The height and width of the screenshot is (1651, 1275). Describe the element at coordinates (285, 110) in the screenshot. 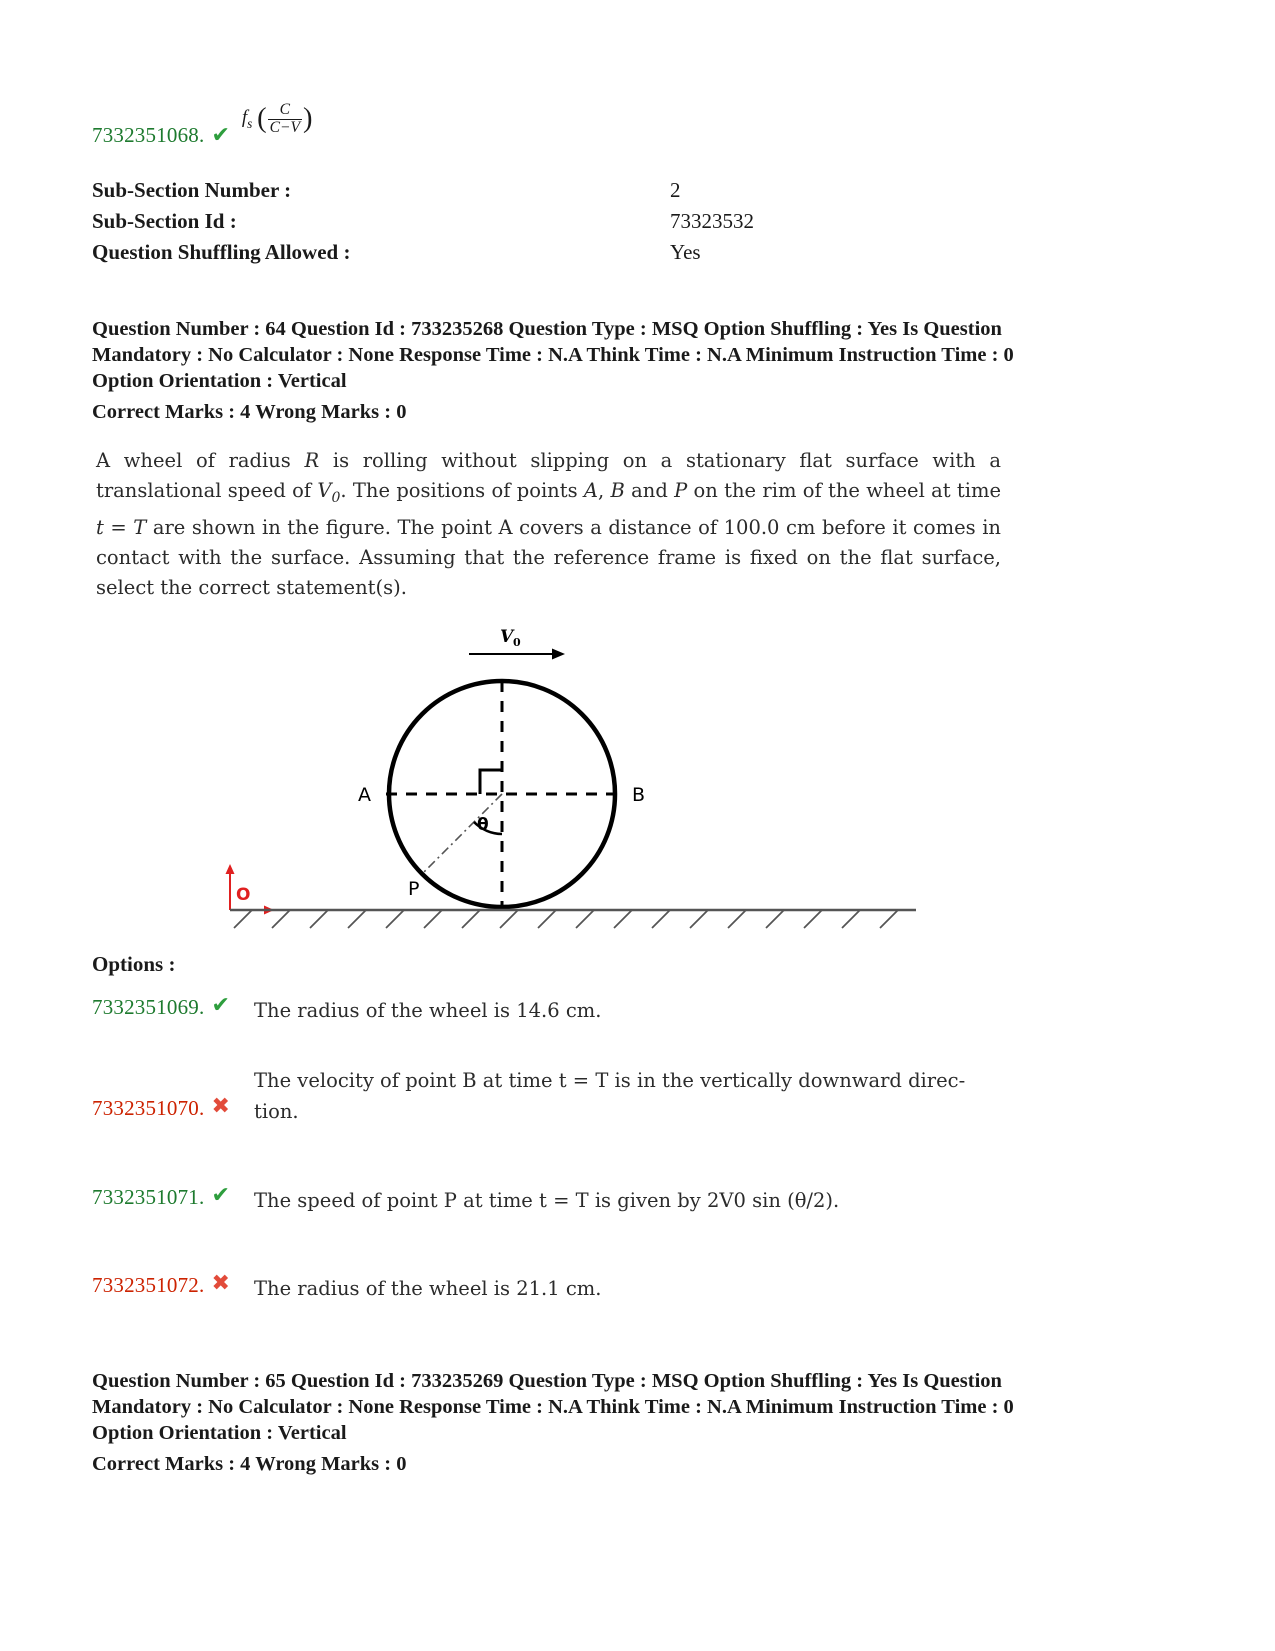

I see `formula-numerator: C` at that location.